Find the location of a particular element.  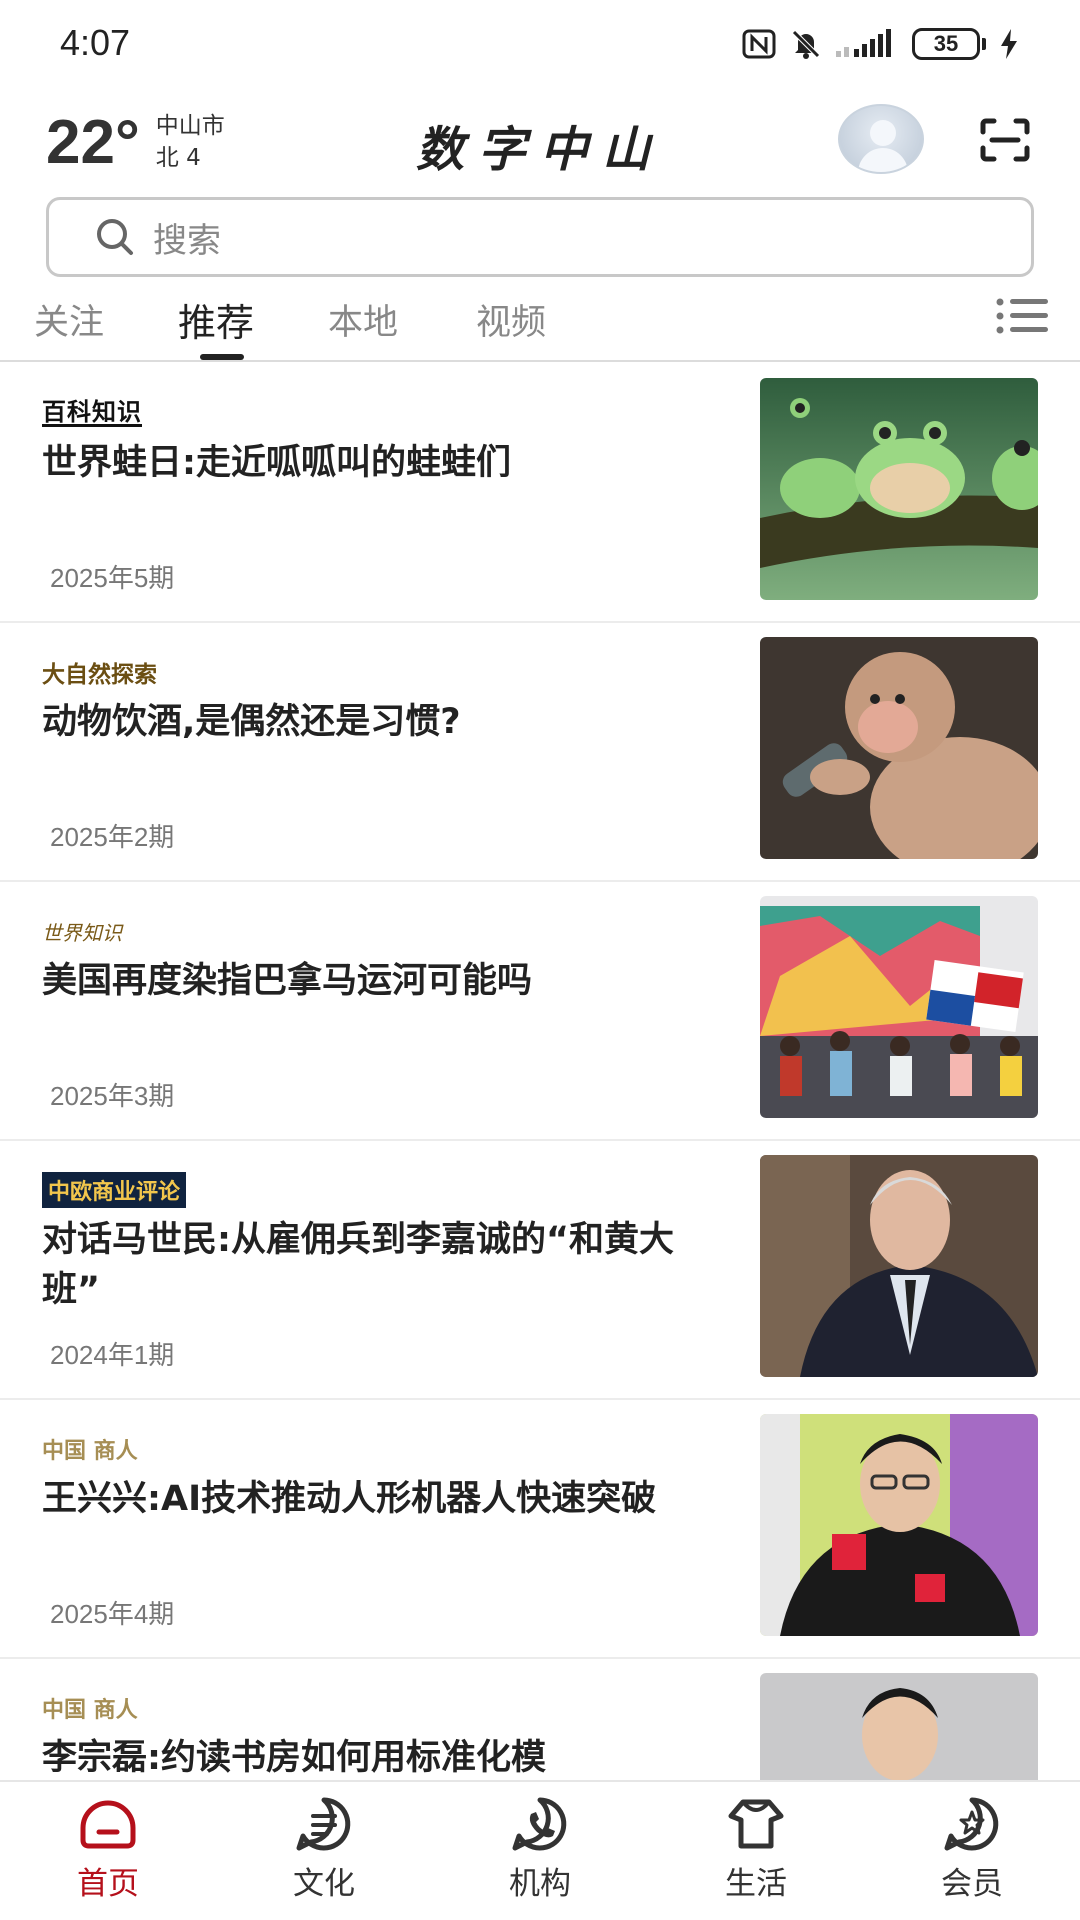

category-tabs: 关注 推荐 本地 视频 is located at coordinates (540, 326).